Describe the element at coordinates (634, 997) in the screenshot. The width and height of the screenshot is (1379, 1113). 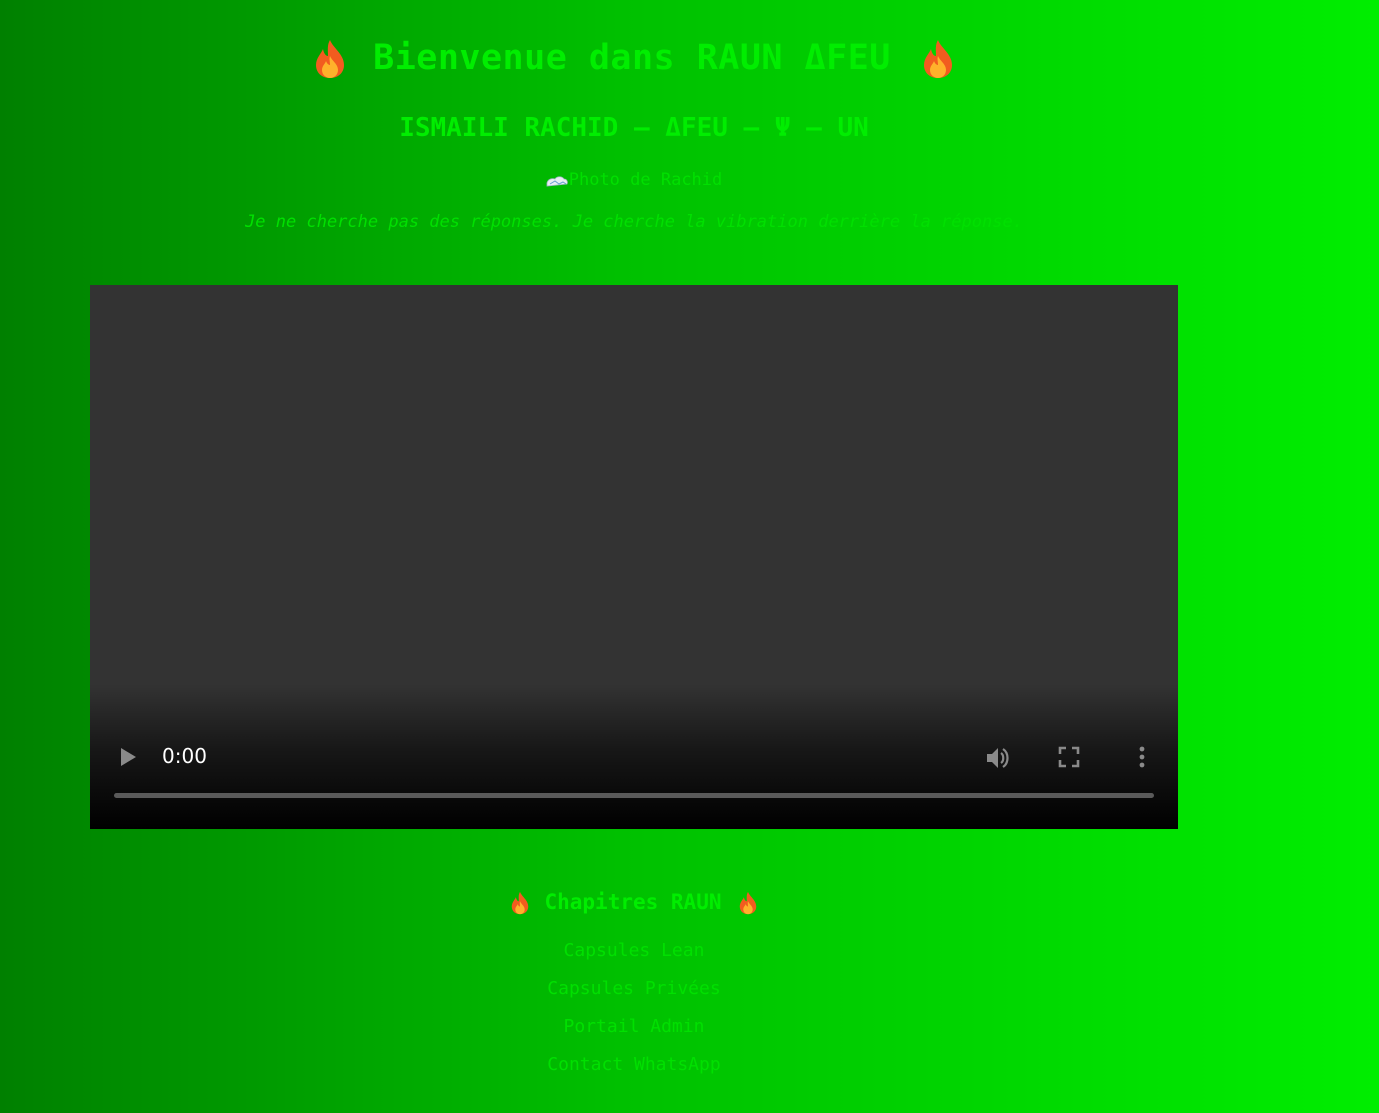
I see `link-capsules-privees: Capsules Privées` at that location.